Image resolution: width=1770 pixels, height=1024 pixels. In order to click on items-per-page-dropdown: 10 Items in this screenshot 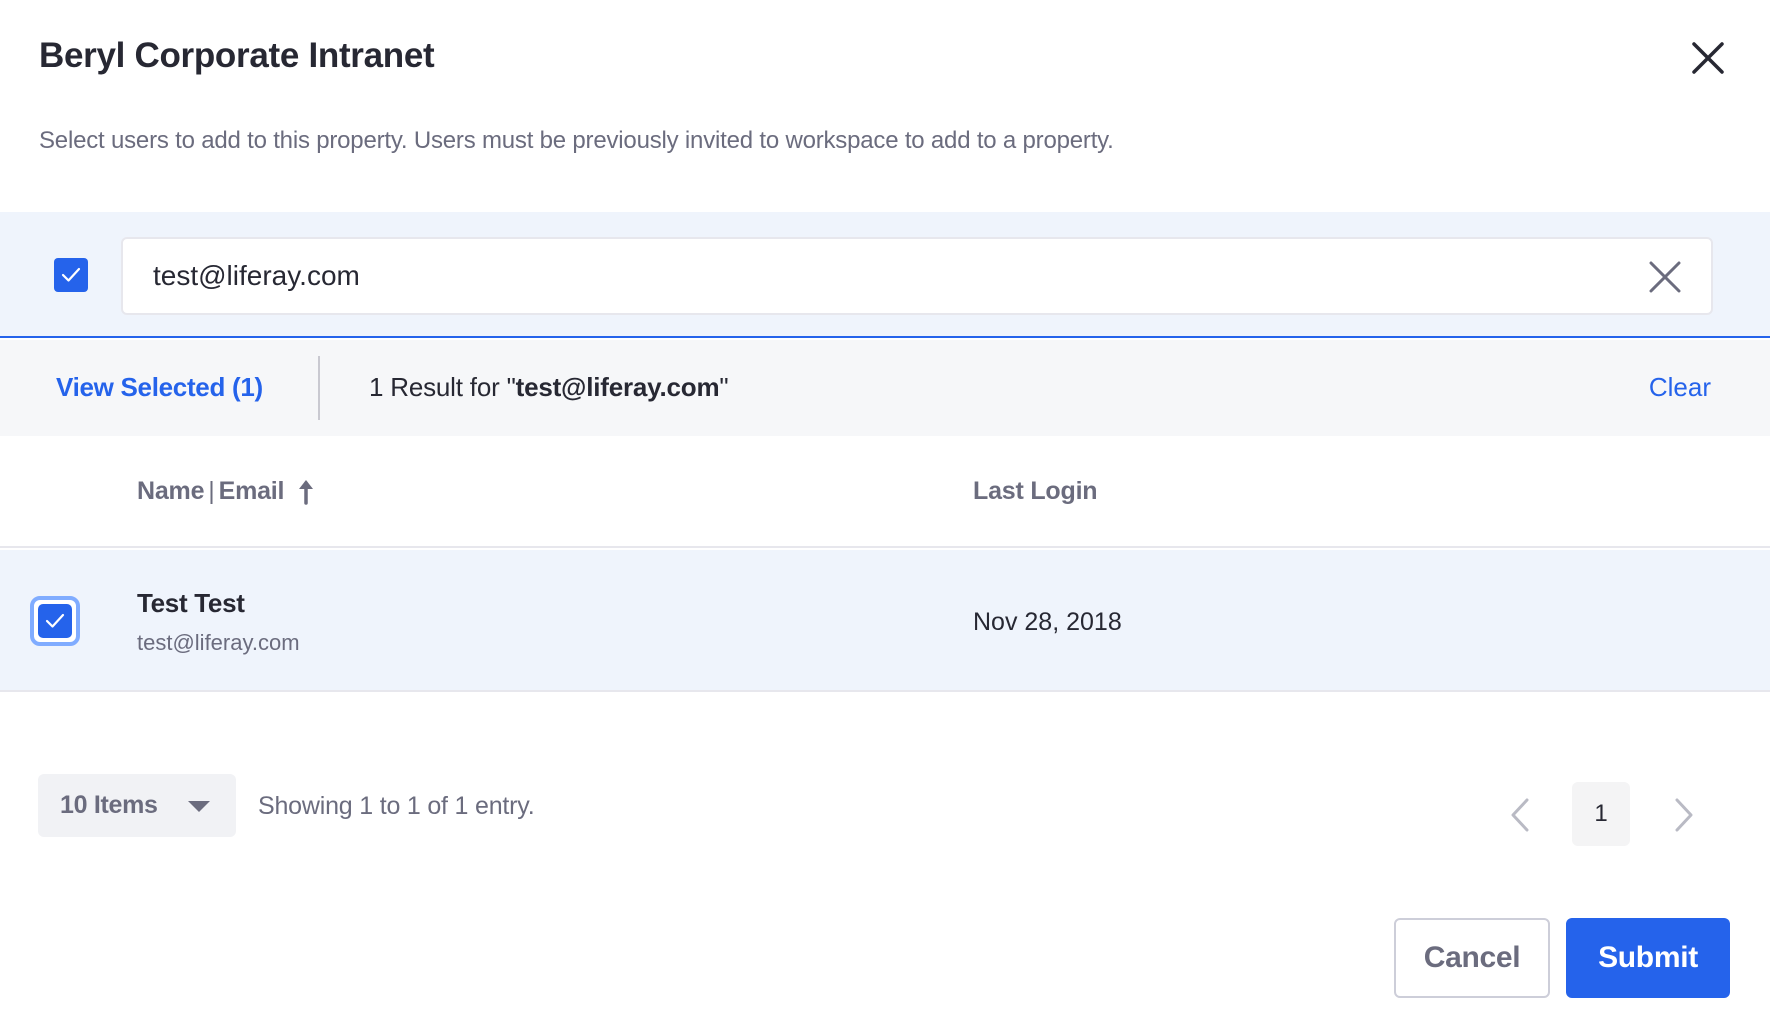, I will do `click(137, 805)`.